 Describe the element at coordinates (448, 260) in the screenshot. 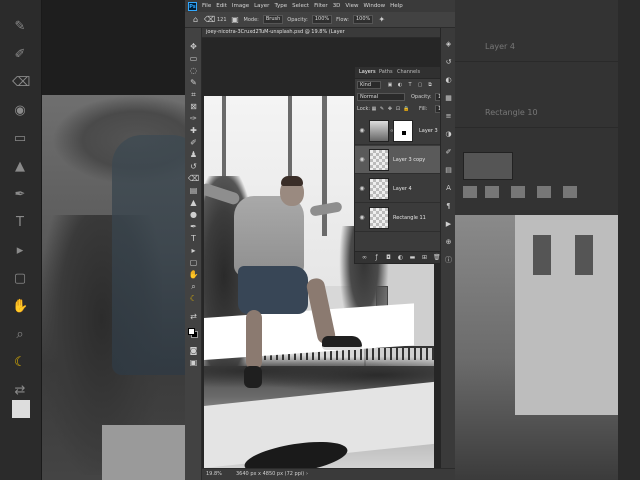

I see `info-icon: ⓘ` at that location.